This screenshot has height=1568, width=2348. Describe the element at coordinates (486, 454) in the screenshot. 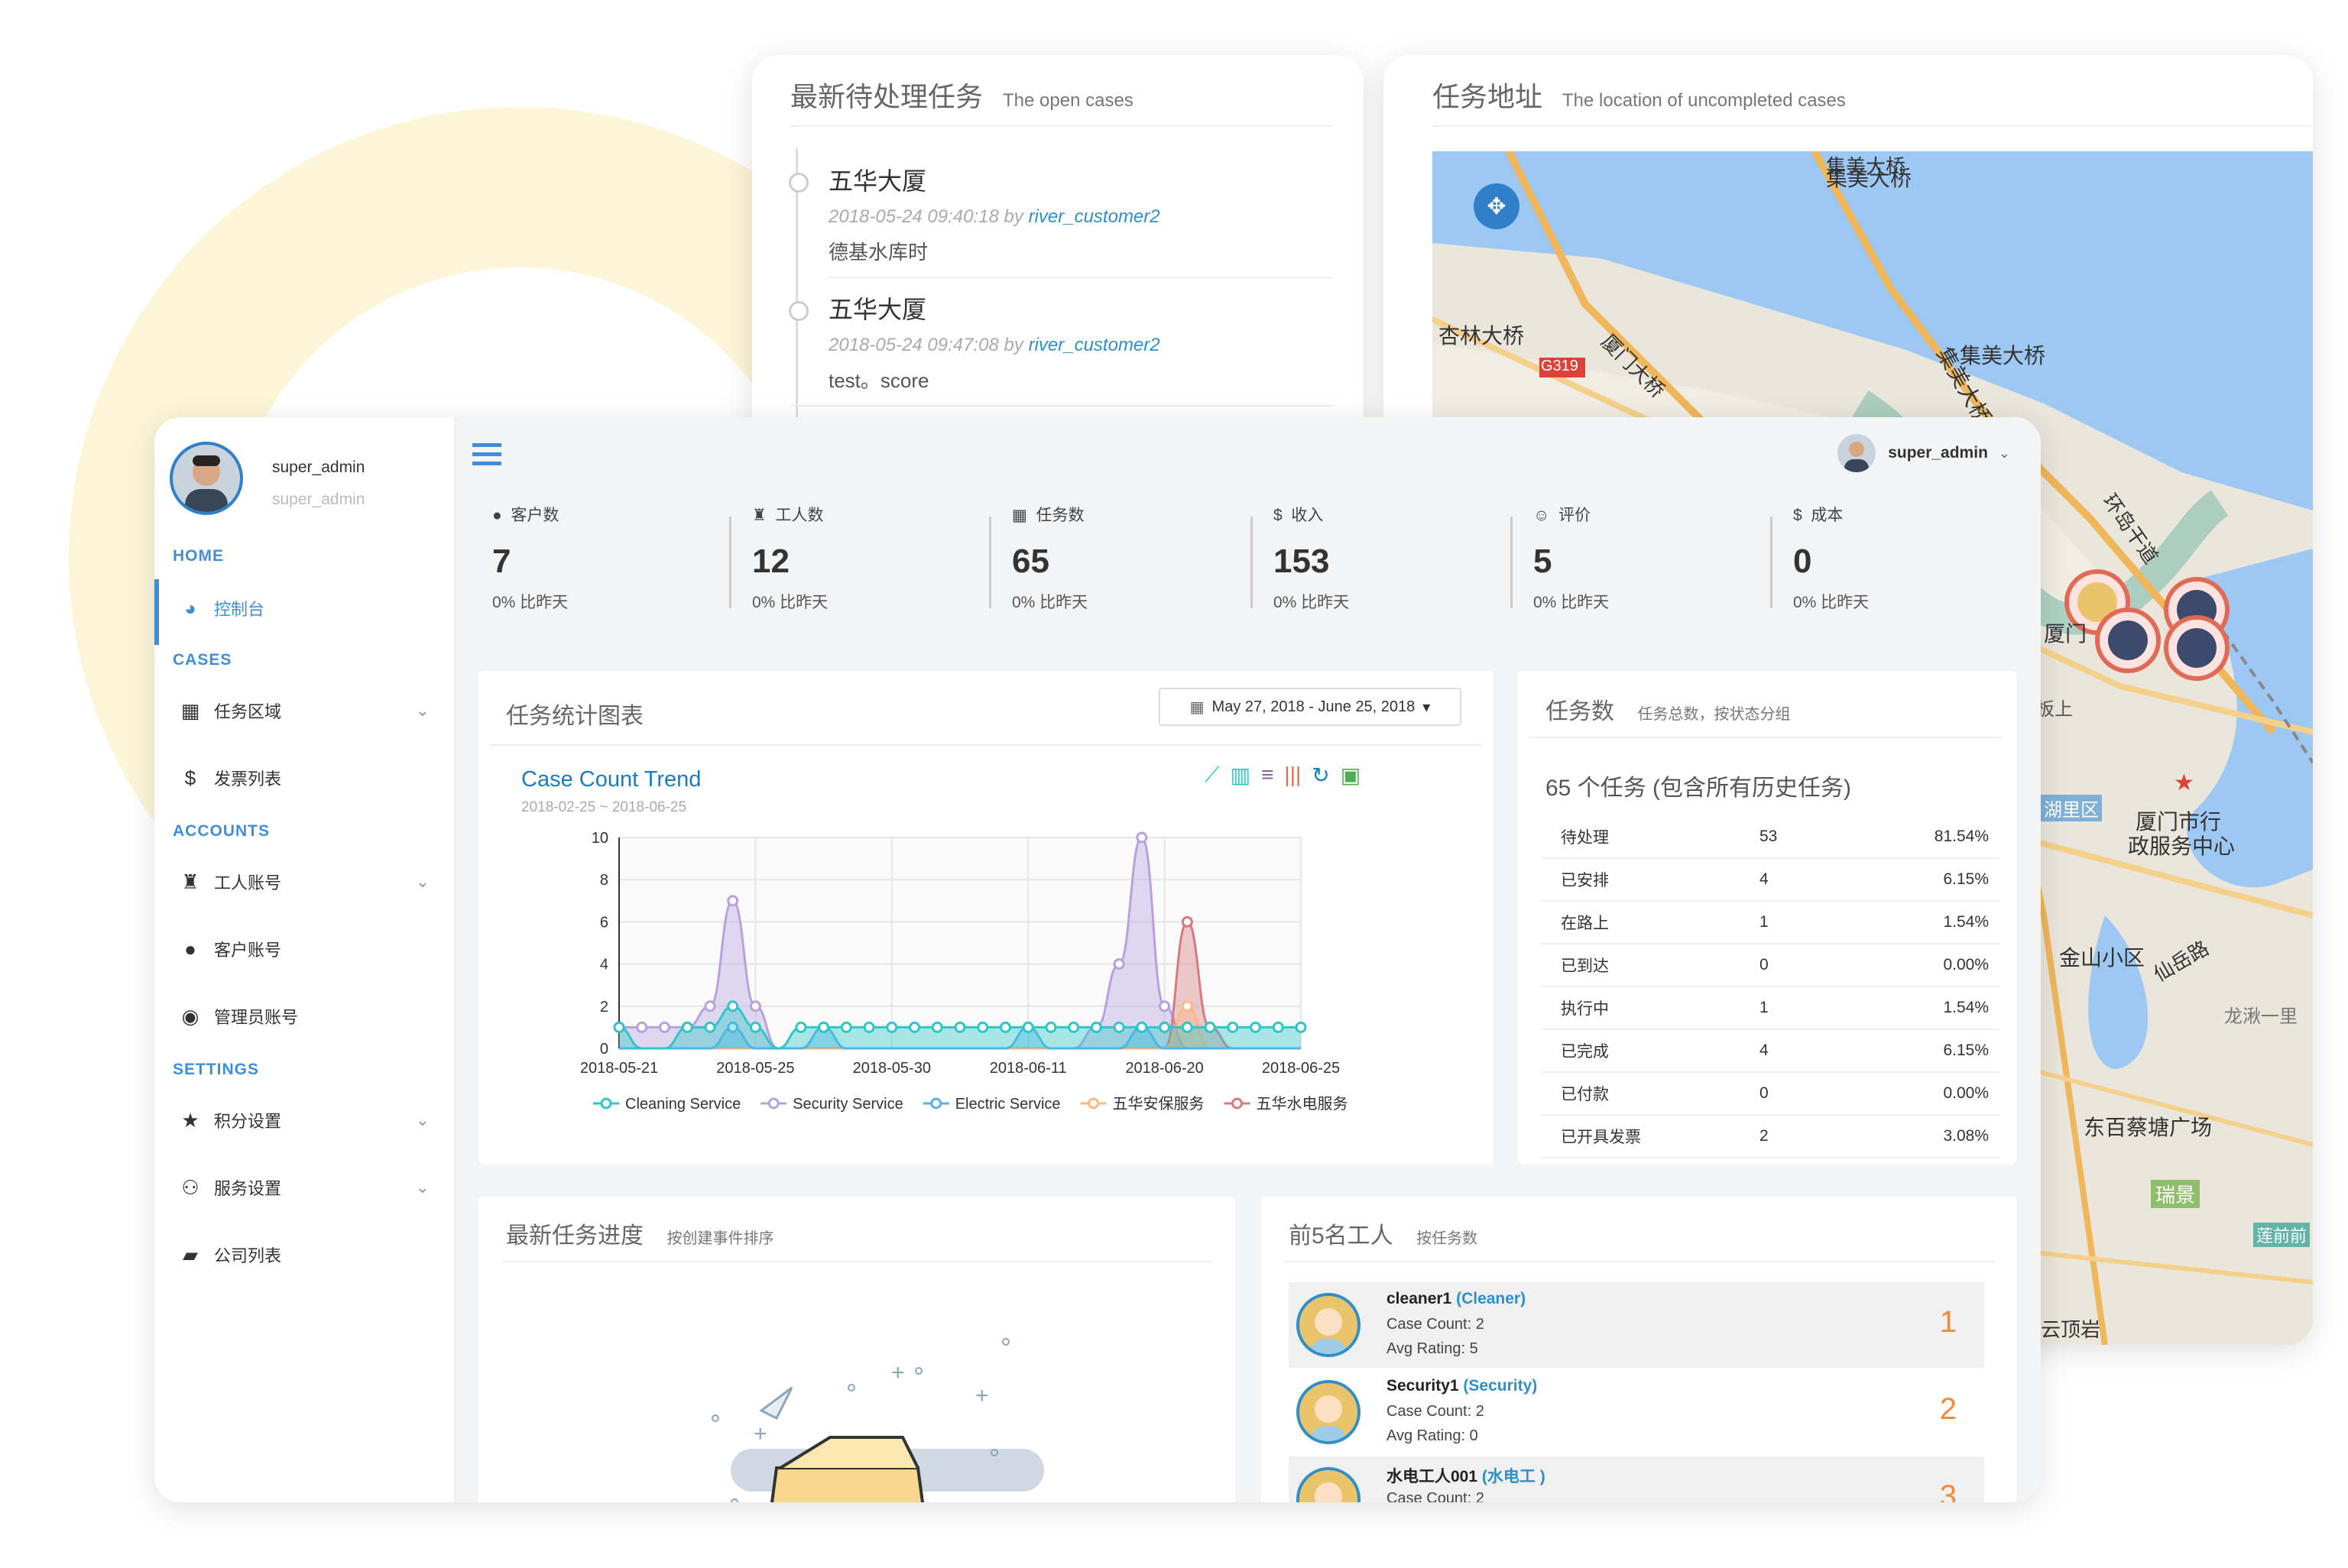

I see `hamburger-menu-icon` at that location.